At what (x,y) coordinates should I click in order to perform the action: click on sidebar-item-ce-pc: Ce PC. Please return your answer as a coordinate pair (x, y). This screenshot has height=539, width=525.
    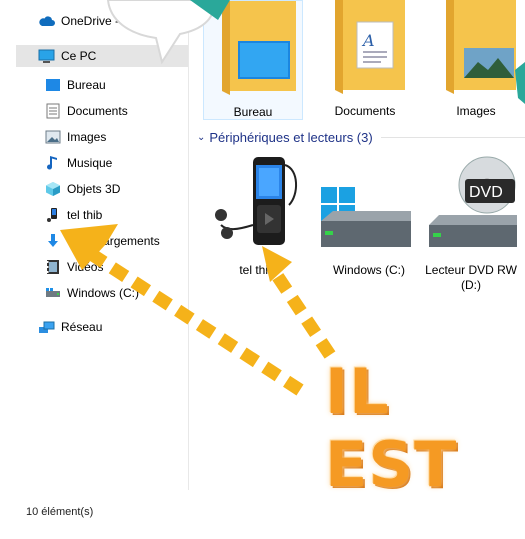
    Looking at the image, I should click on (102, 56).